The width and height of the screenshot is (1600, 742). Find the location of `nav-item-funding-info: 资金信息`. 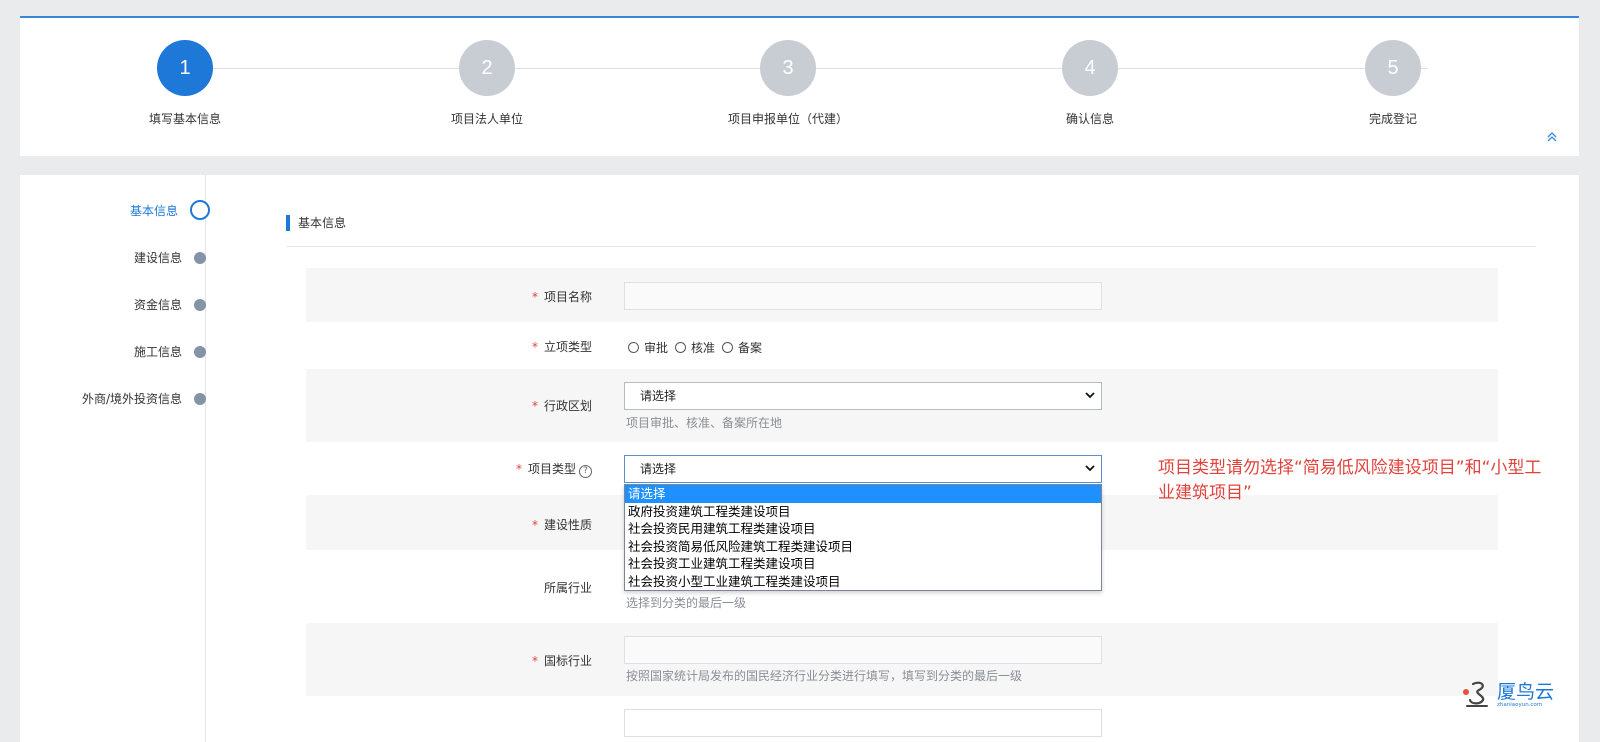

nav-item-funding-info: 资金信息 is located at coordinates (170, 304).